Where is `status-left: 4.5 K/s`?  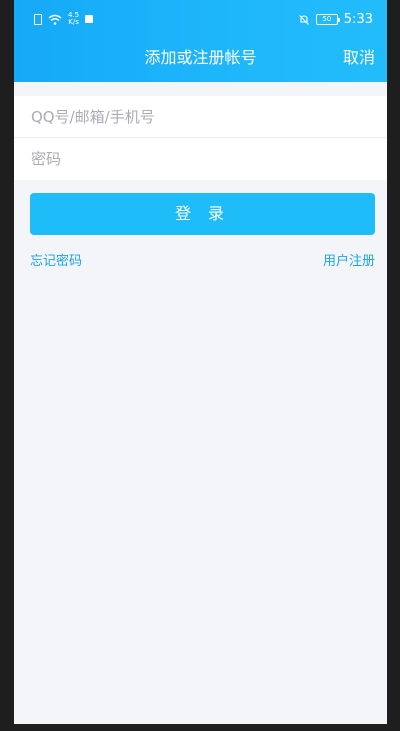
status-left: 4.5 K/s is located at coordinates (64, 18).